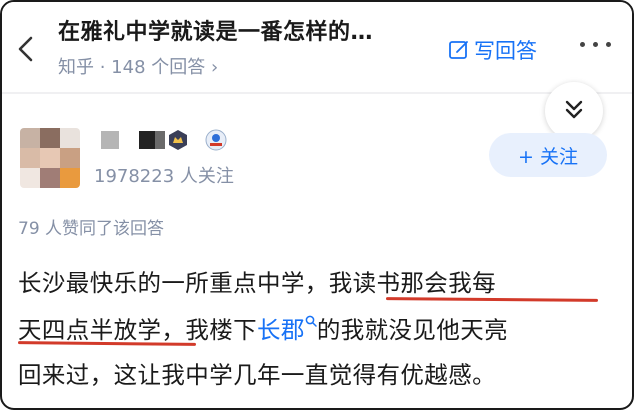 The image size is (634, 410). I want to click on emblem-icon, so click(216, 140).